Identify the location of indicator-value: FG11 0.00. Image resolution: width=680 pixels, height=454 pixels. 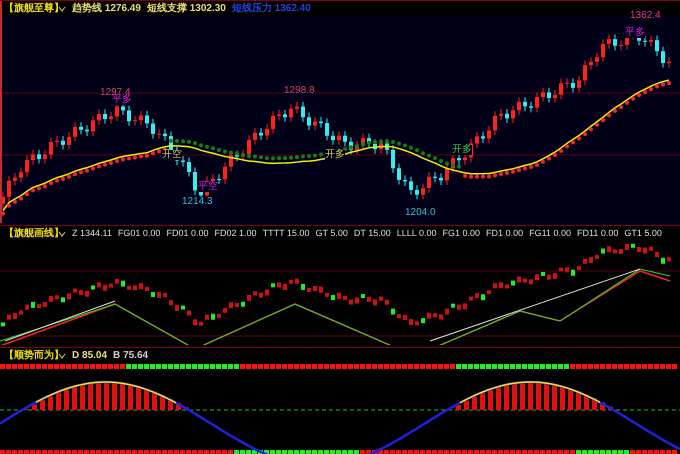
(550, 233).